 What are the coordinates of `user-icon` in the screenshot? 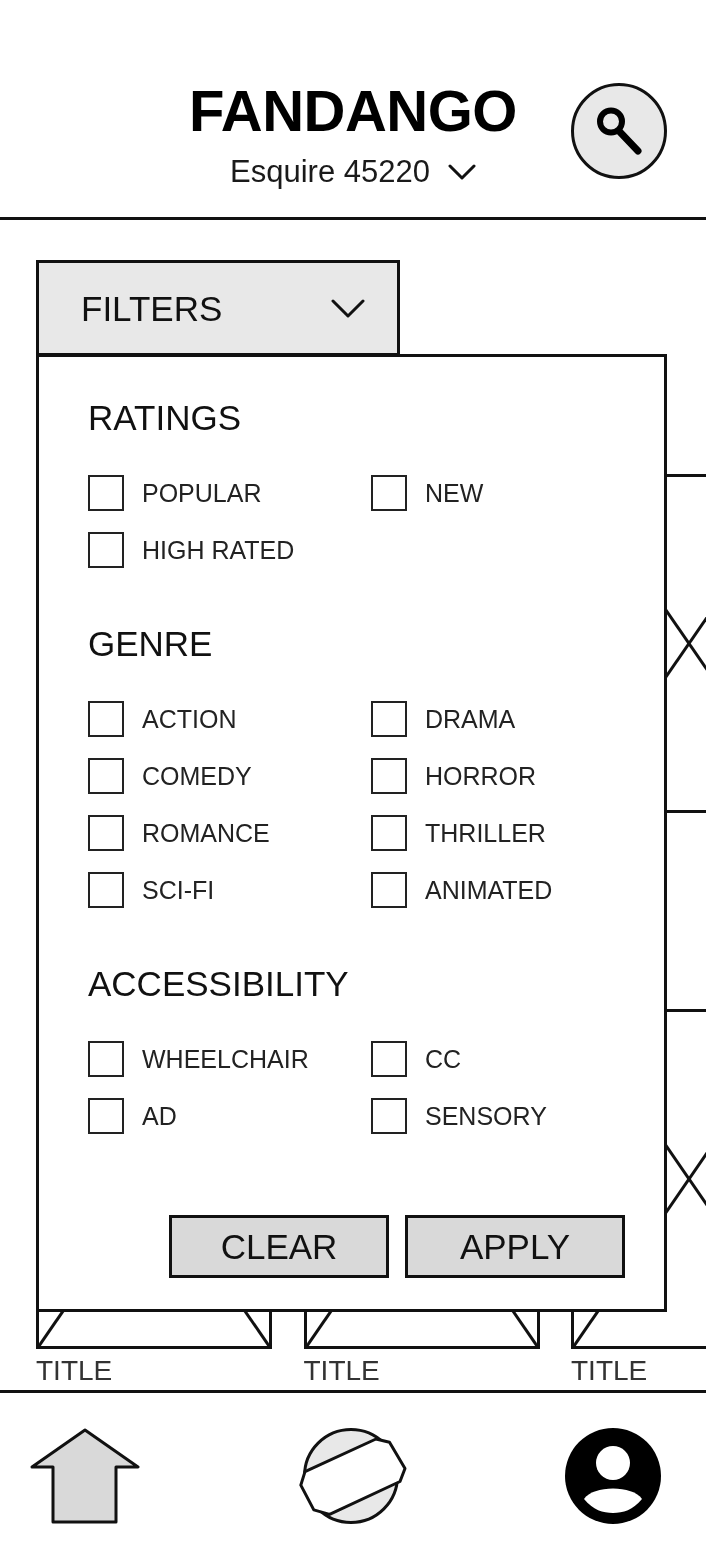 It's located at (613, 1475).